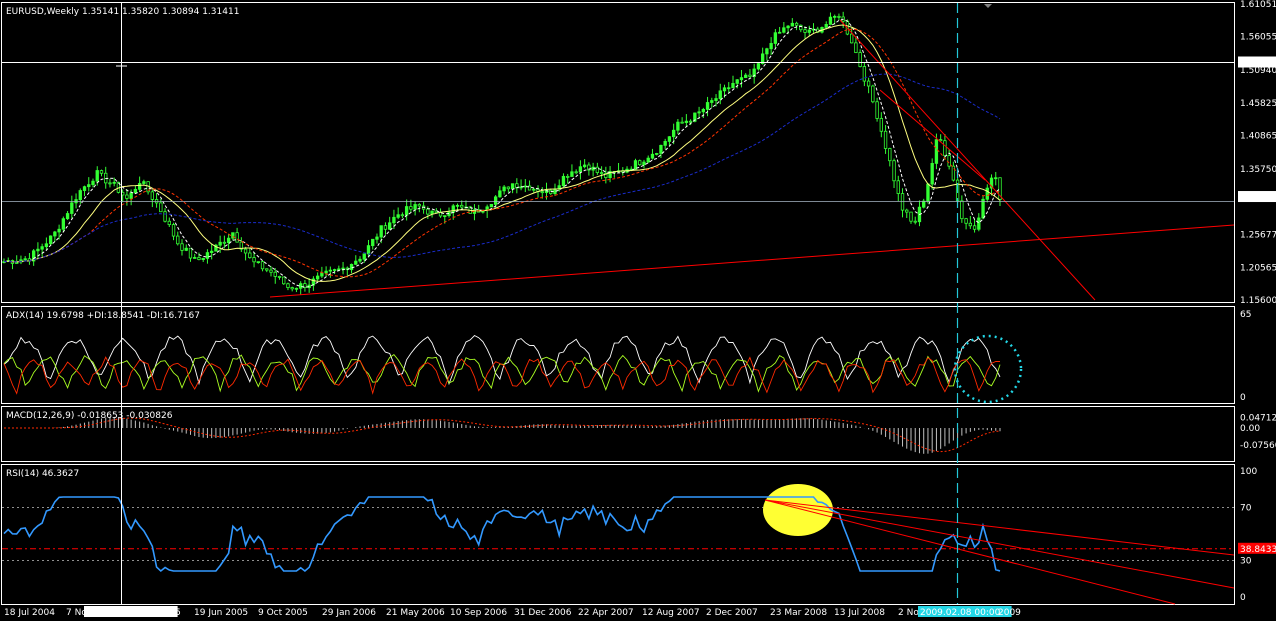 The width and height of the screenshot is (1276, 621). I want to click on time-tick-label: 18 Jul 2004, so click(29, 613).